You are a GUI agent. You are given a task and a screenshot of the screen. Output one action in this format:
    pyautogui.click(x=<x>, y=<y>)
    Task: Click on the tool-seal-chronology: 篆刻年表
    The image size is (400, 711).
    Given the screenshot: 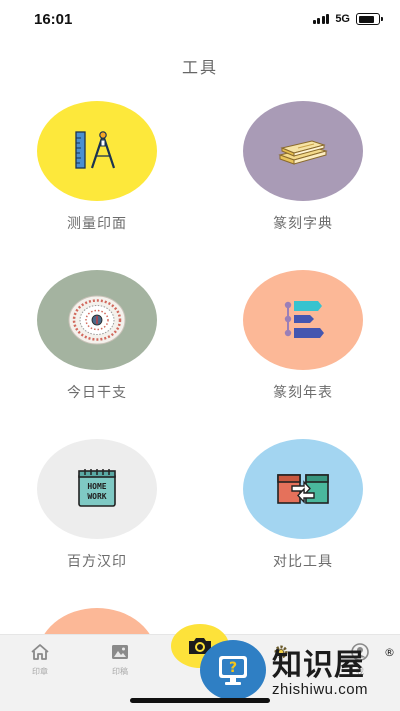 What is the action you would take?
    pyautogui.click(x=303, y=336)
    